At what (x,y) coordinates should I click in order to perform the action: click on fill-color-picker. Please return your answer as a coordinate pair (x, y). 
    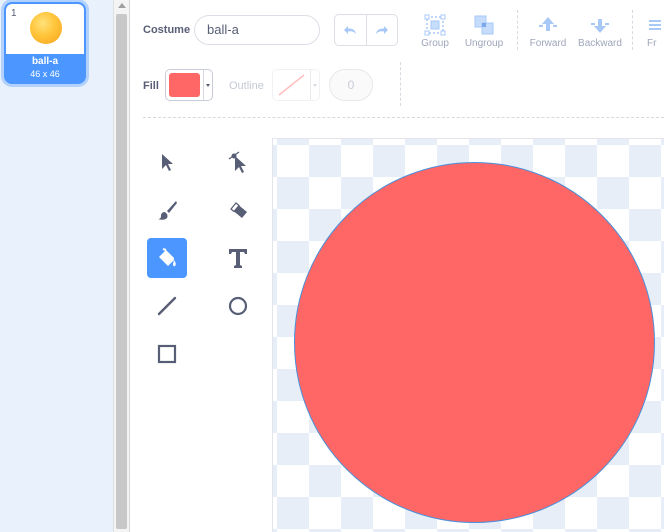
    Looking at the image, I should click on (189, 85).